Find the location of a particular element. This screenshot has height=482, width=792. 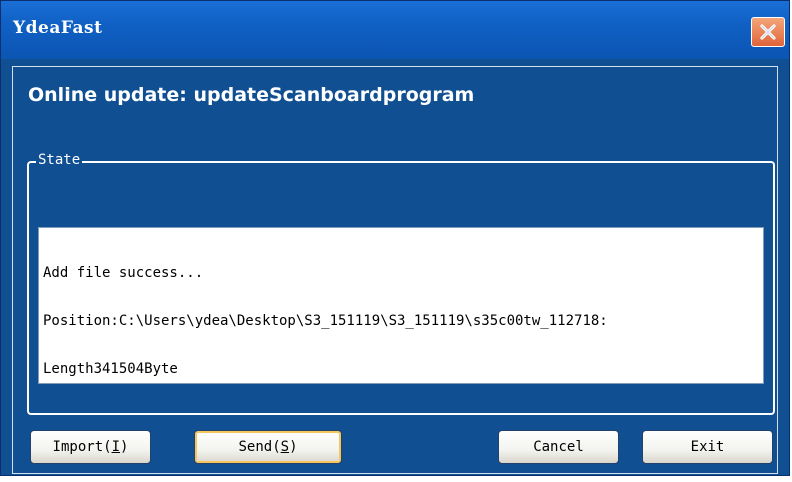

send-button-label: Send is located at coordinates (255, 447).